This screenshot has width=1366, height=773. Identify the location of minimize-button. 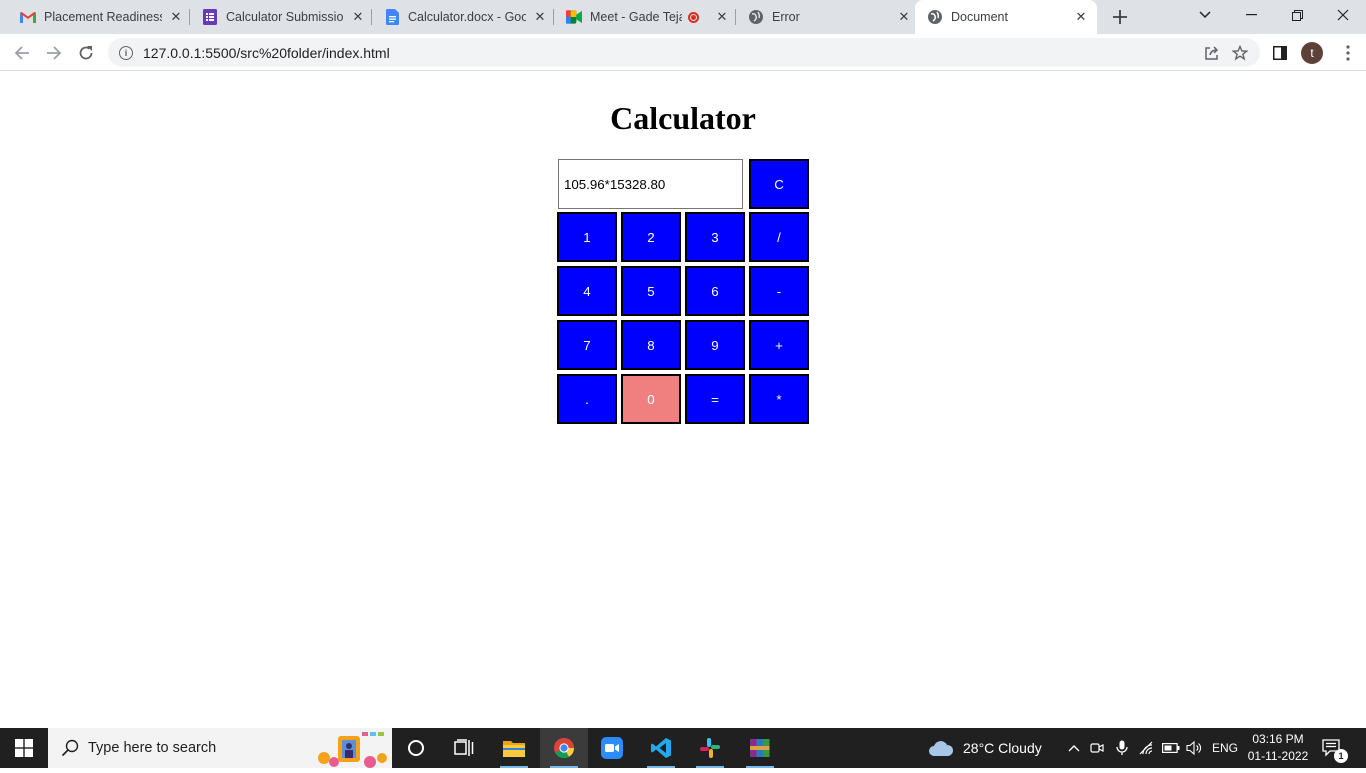
(1251, 15).